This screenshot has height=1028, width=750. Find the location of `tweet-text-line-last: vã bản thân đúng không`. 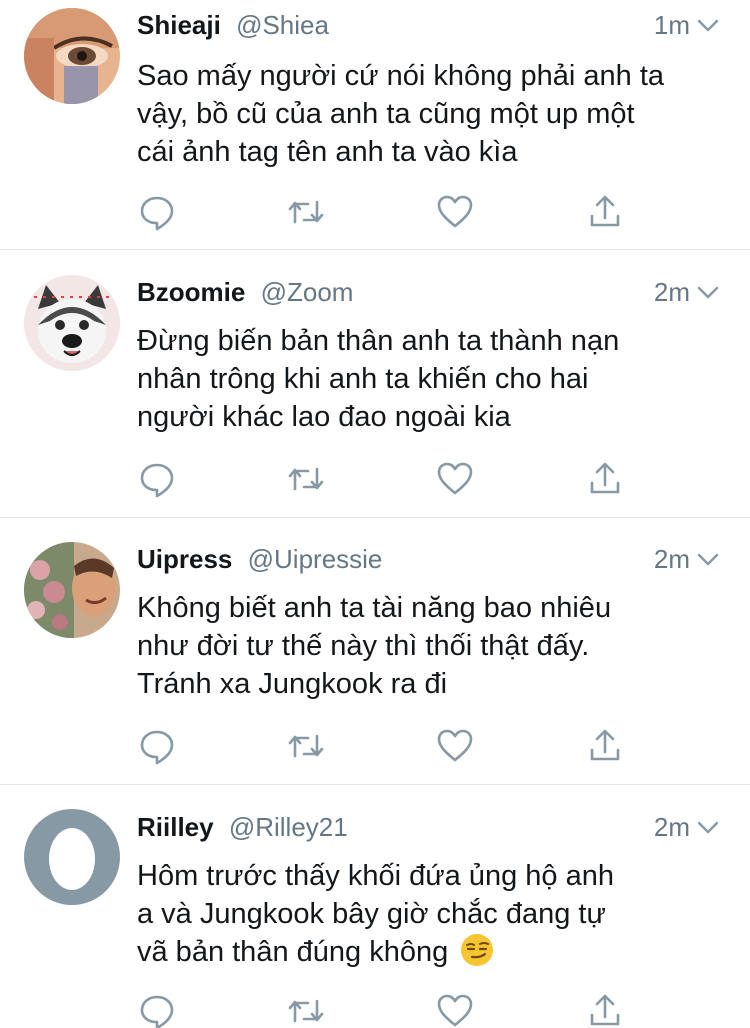

tweet-text-line-last: vã bản thân đúng không is located at coordinates (432, 952).